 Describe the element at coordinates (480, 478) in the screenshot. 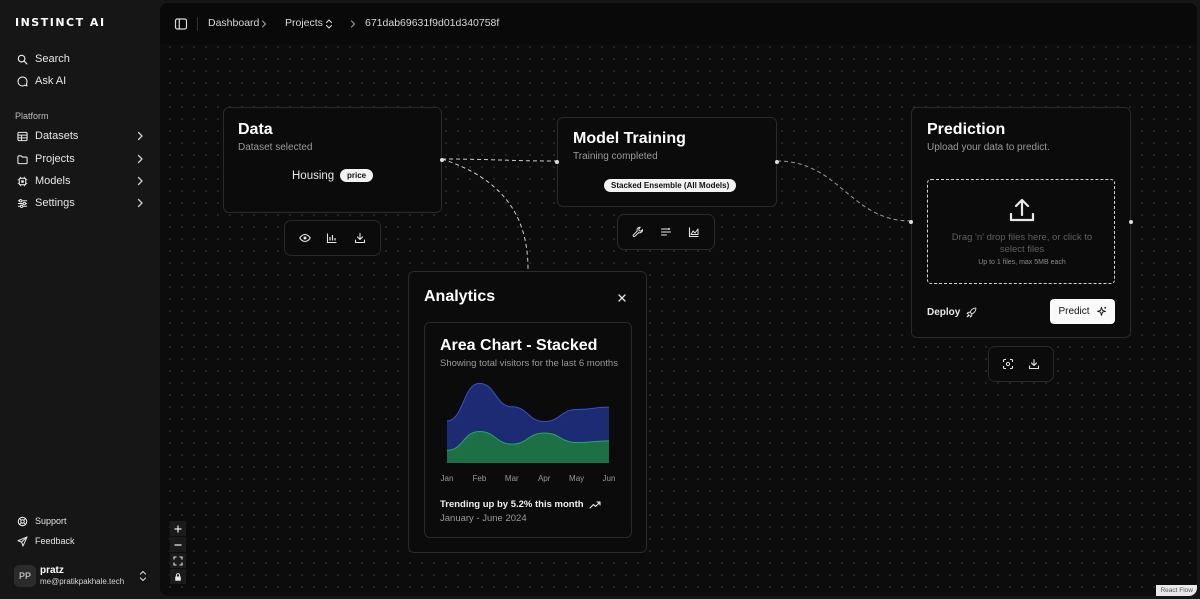

I see `x-tick-label: Feb` at that location.